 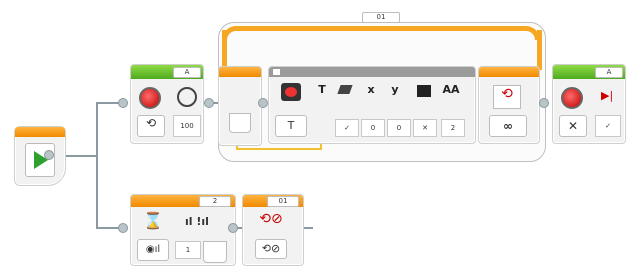 I want to click on wait-output-connector, so click(x=233, y=228).